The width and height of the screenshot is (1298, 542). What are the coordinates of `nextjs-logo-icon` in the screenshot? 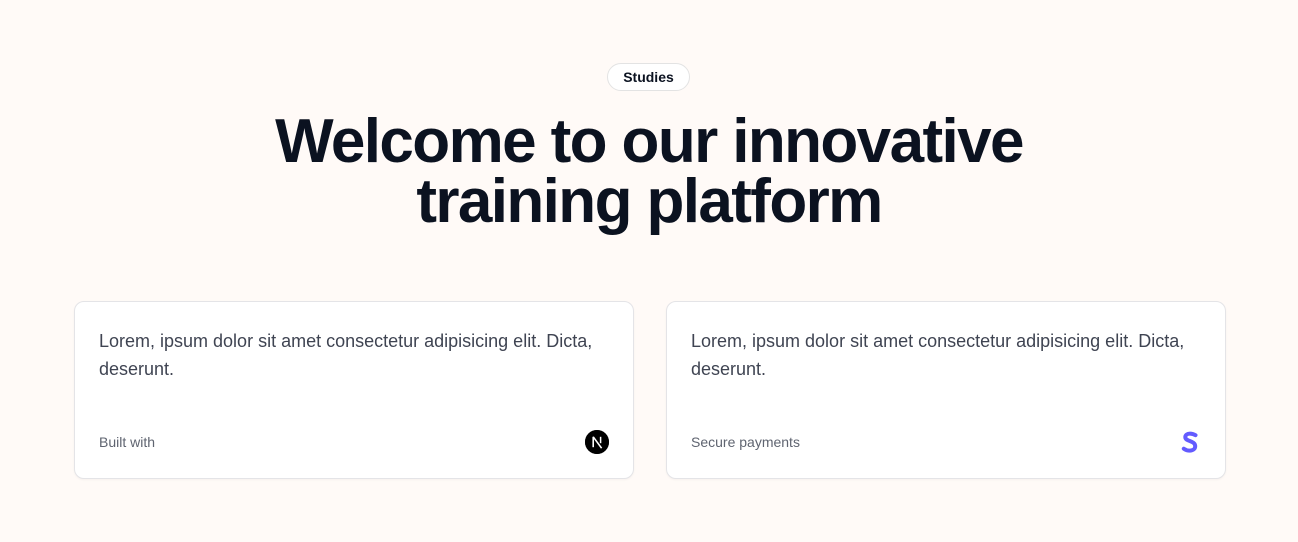 It's located at (597, 442).